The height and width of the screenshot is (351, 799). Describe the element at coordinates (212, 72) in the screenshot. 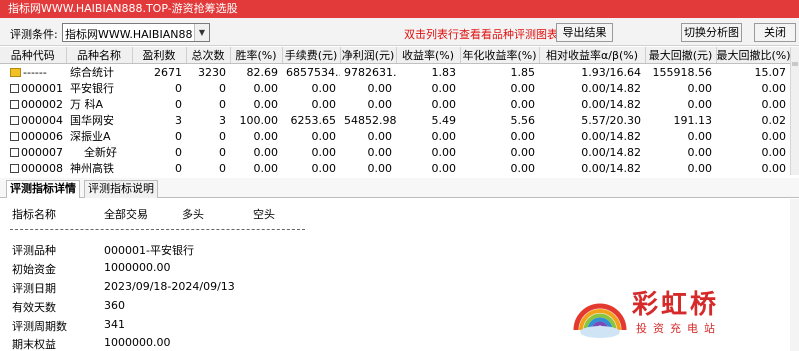

I see `cell-total-count: 3230` at that location.